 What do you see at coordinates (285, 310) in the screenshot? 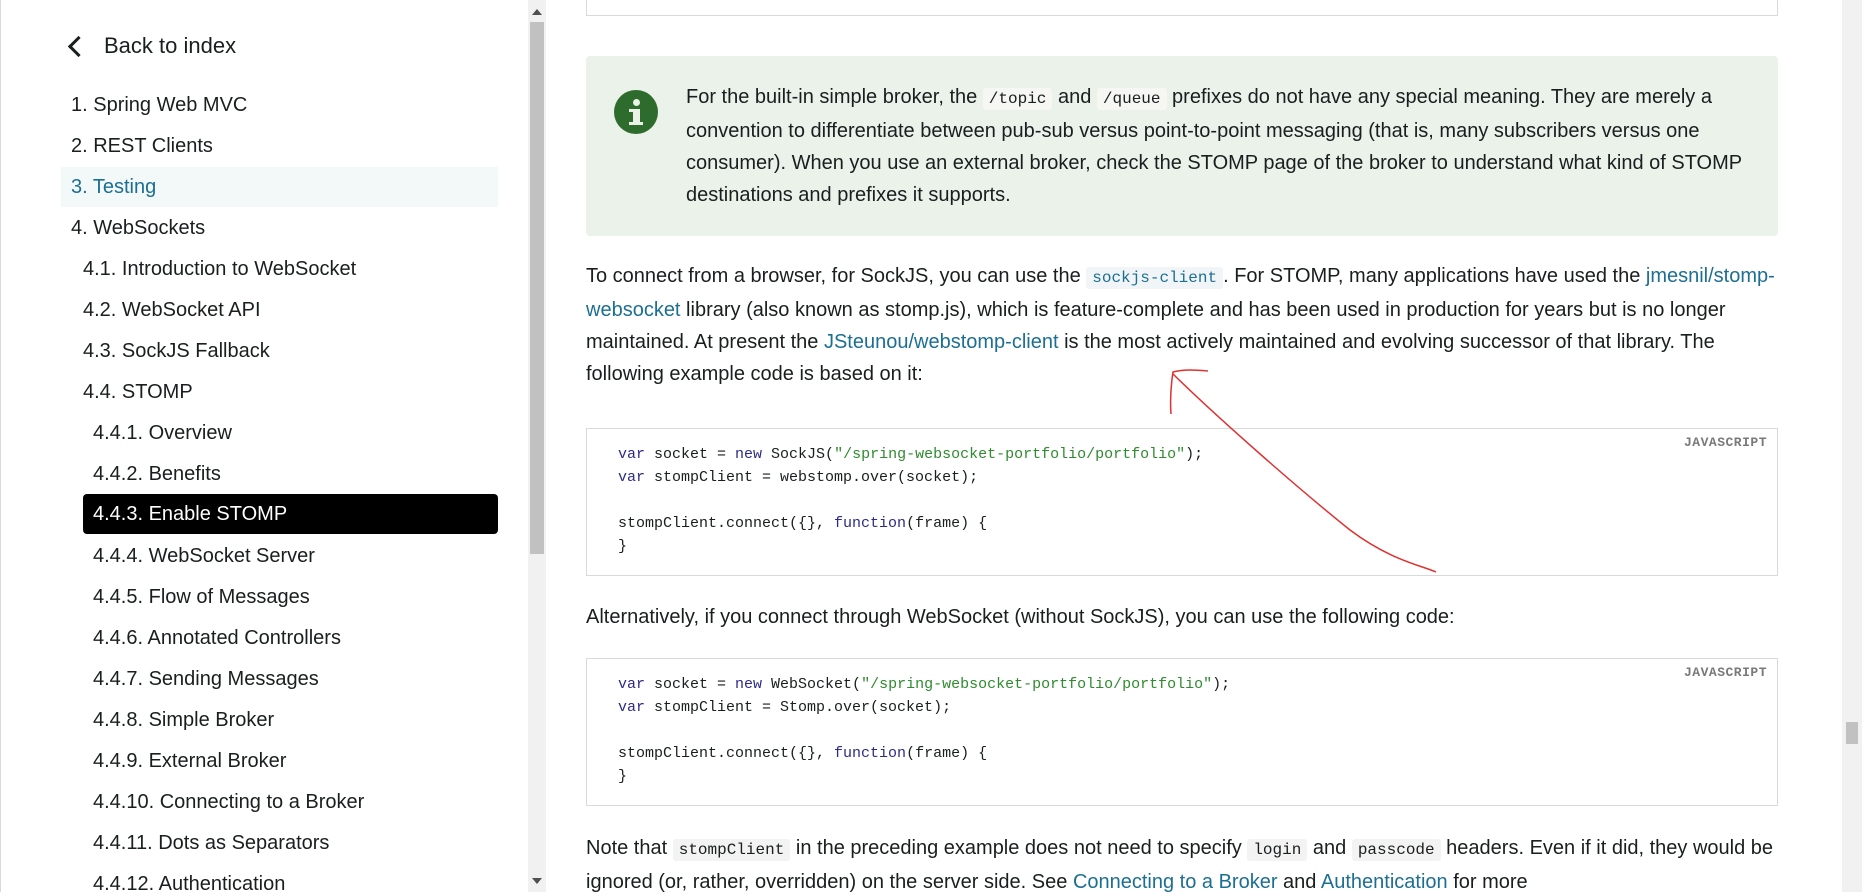
I see `toc-item-websocket-api: 4.2. WebSocket API` at bounding box center [285, 310].